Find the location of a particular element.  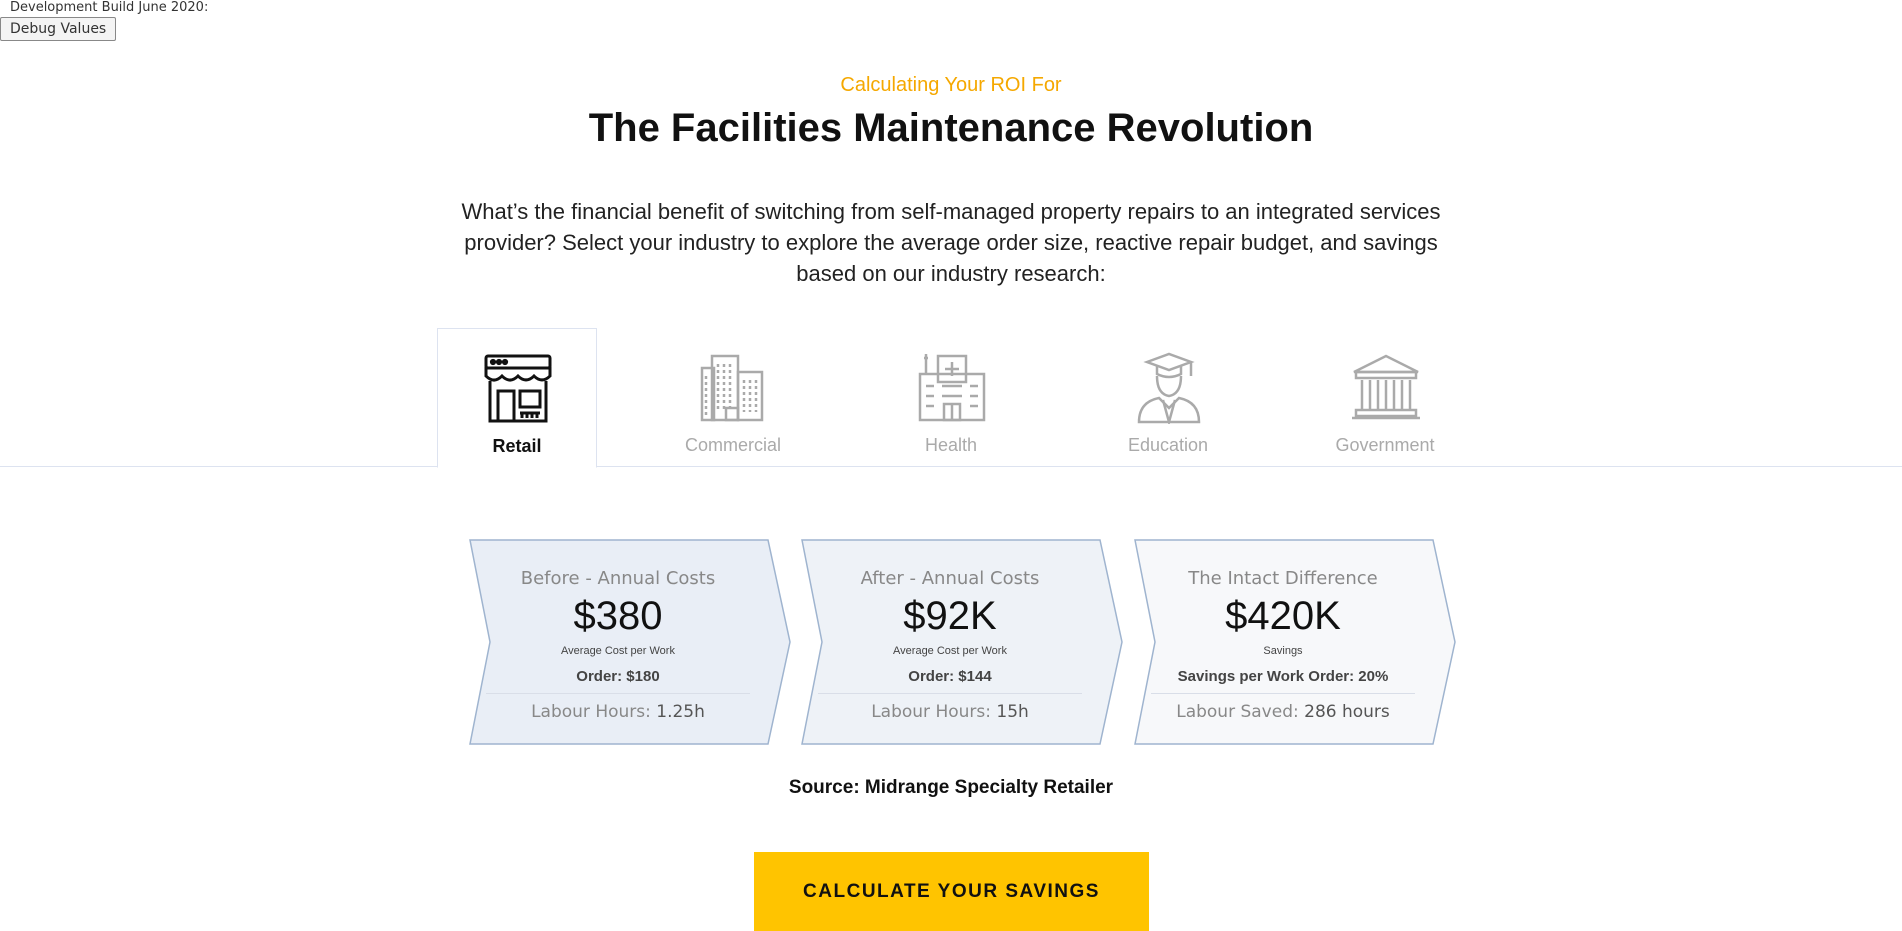

tab-education: Education is located at coordinates (1168, 397).